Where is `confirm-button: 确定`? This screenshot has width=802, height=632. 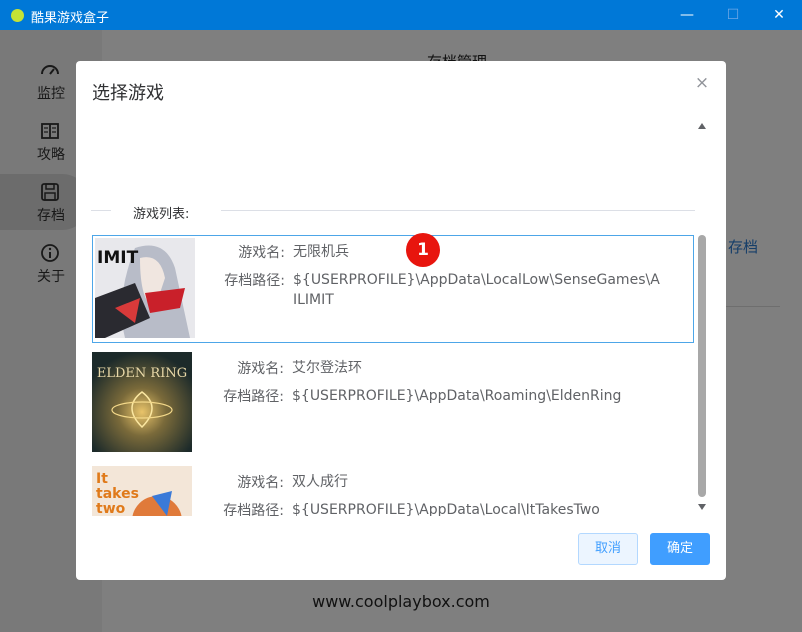 confirm-button: 确定 is located at coordinates (680, 549).